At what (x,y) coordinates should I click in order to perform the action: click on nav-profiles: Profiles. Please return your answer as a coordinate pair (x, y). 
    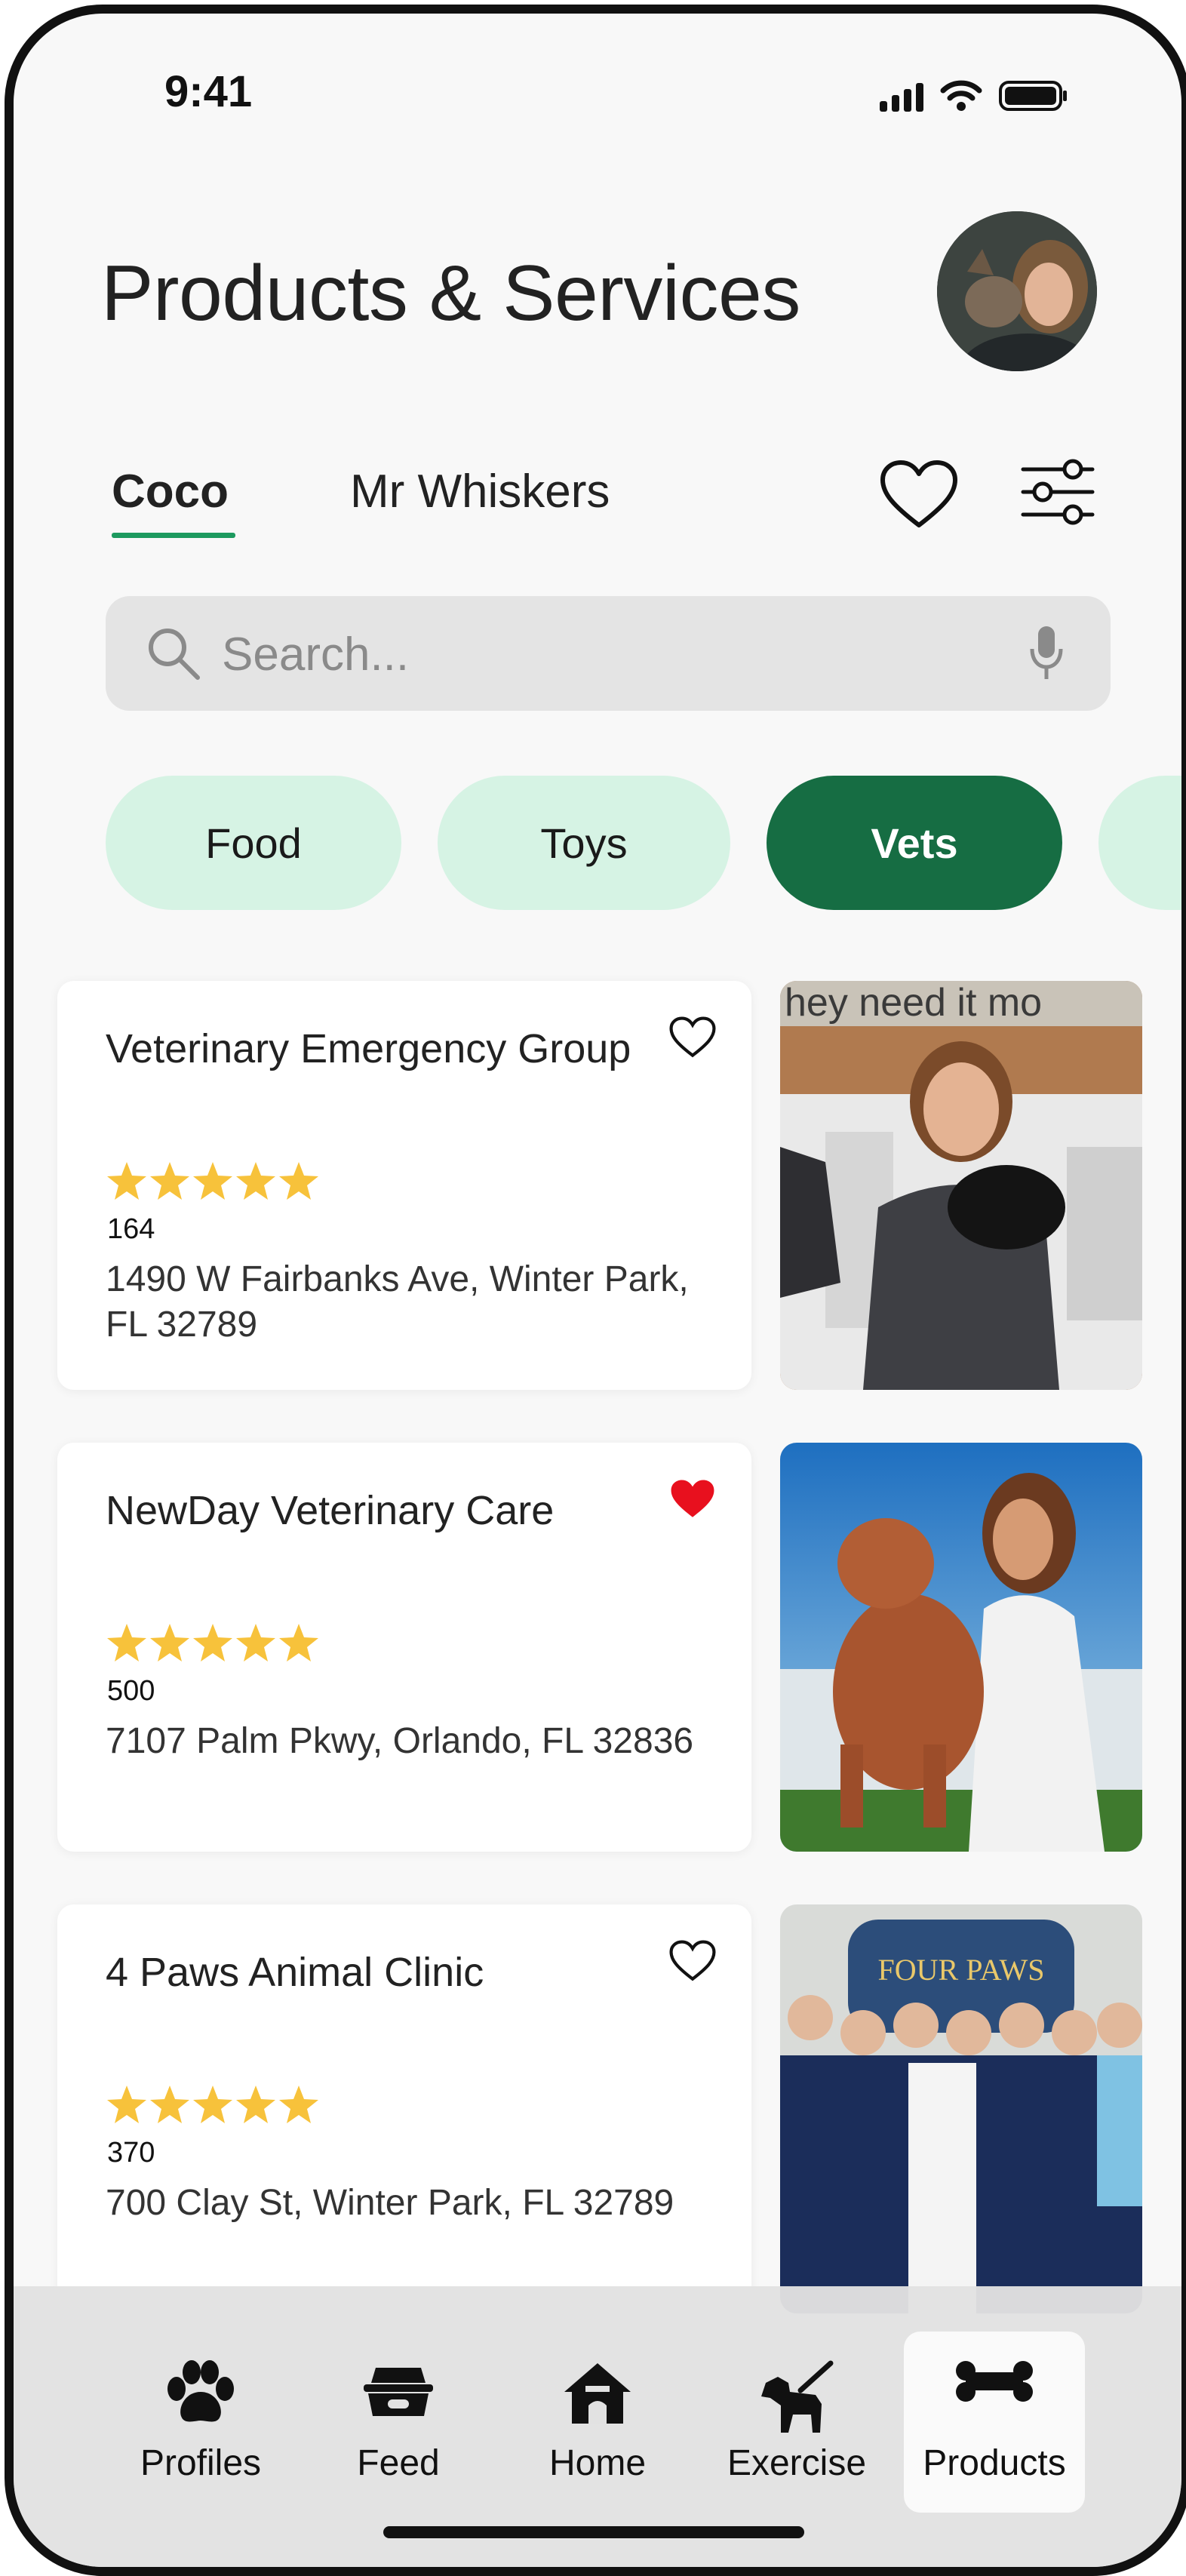
    Looking at the image, I should click on (201, 2422).